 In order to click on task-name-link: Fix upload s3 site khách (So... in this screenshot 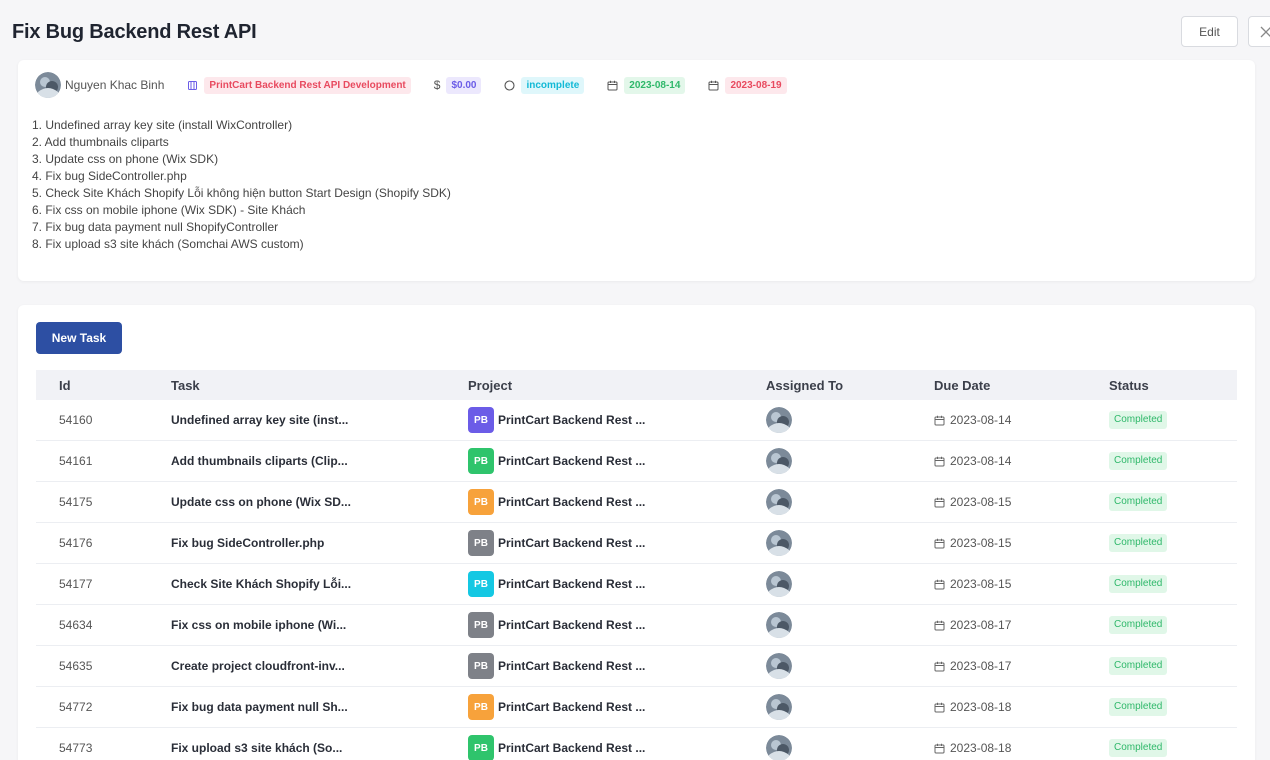, I will do `click(256, 748)`.